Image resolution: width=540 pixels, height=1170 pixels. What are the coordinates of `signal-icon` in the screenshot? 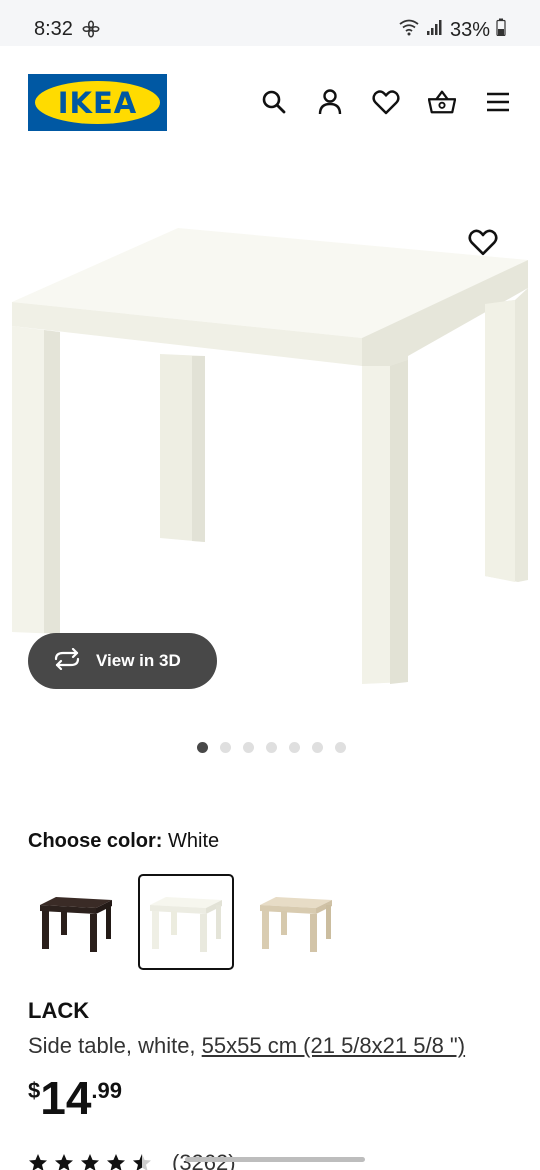 It's located at (435, 30).